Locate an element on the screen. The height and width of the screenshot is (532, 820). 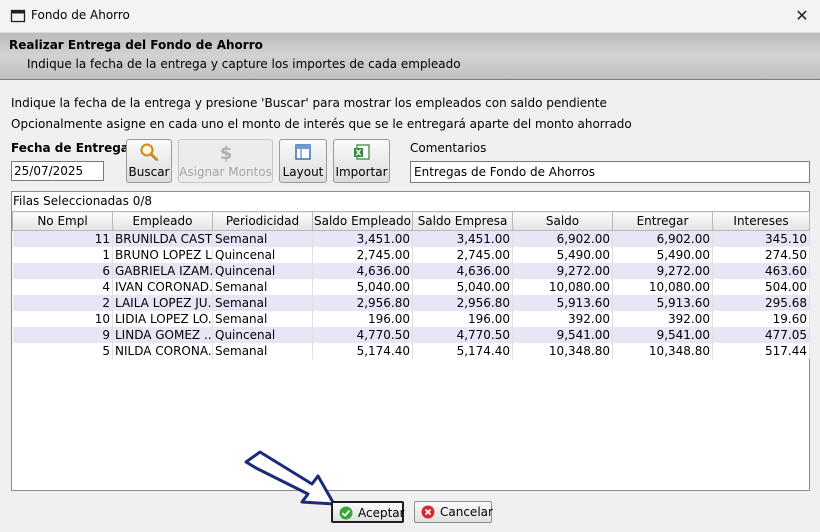
selected-rows-count: Filas Seleccionadas 0/8 is located at coordinates (83, 201).